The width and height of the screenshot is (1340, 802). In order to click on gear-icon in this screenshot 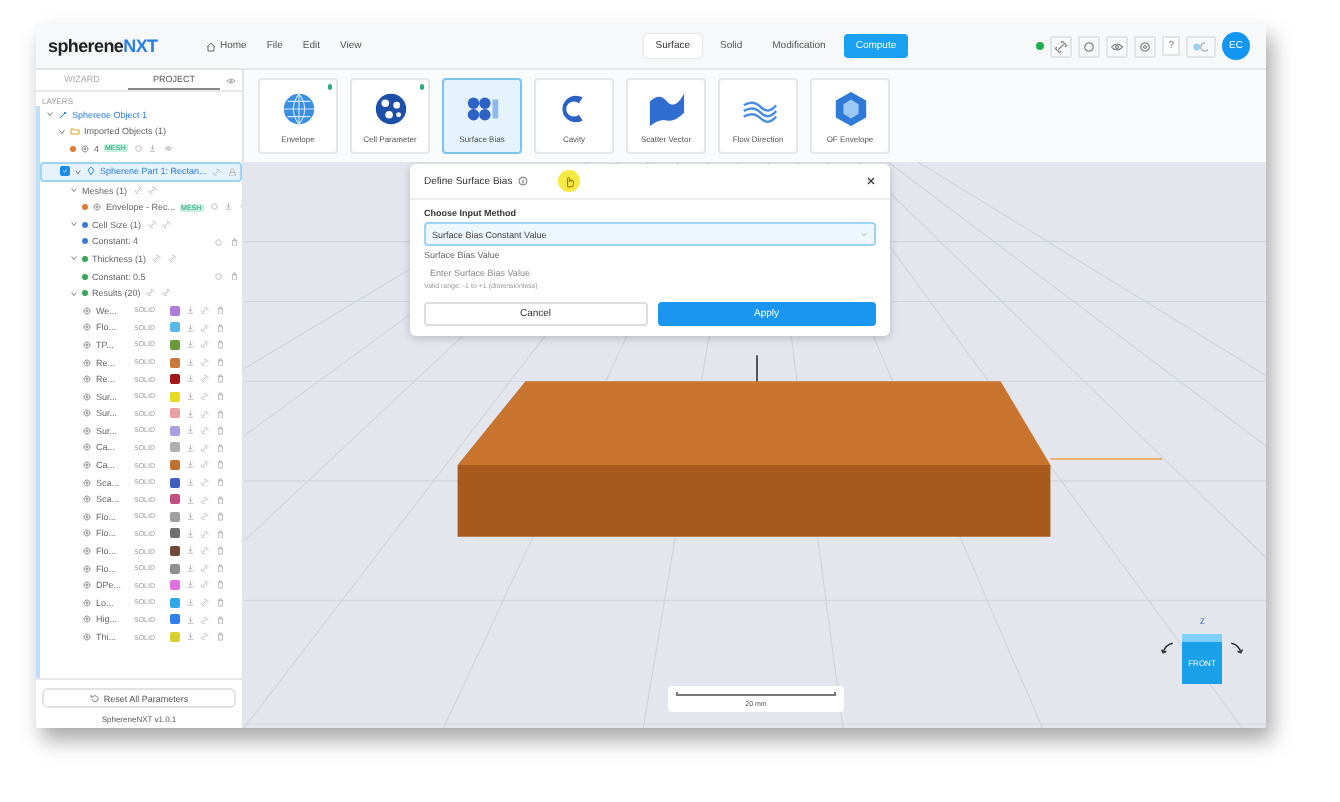, I will do `click(1145, 46)`.